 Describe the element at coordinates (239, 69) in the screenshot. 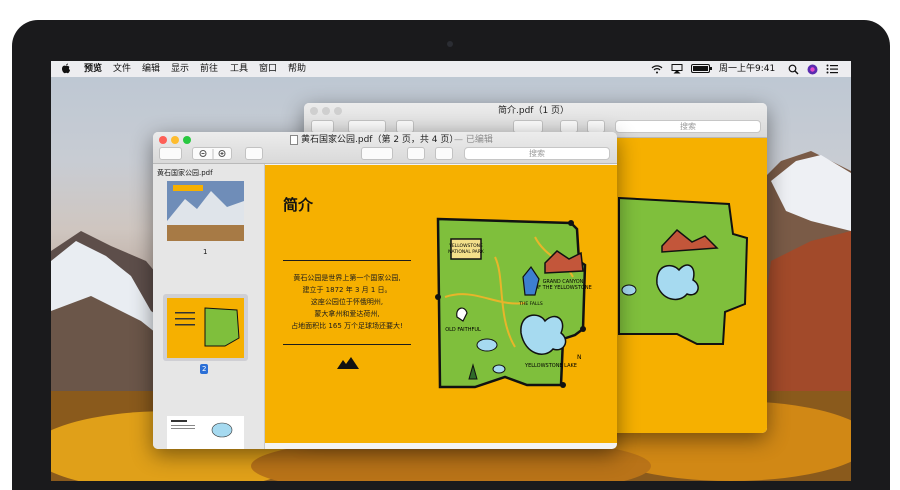

I see `menu-tools: 工具` at that location.